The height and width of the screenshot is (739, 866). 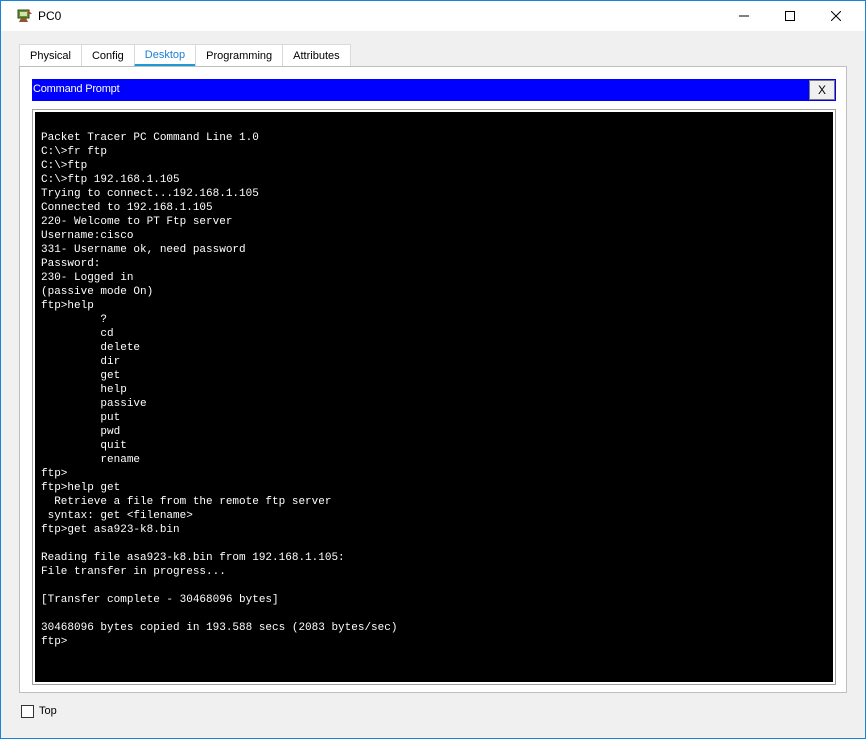 What do you see at coordinates (91, 460) in the screenshot?
I see `terminal-line: rename` at bounding box center [91, 460].